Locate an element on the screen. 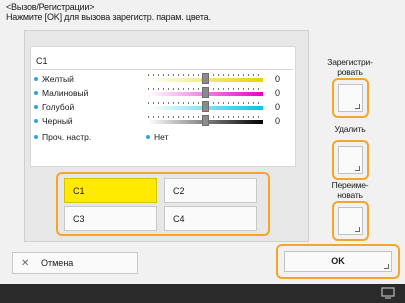 This screenshot has width=405, height=303. other-settings-value: Нет is located at coordinates (161, 137).